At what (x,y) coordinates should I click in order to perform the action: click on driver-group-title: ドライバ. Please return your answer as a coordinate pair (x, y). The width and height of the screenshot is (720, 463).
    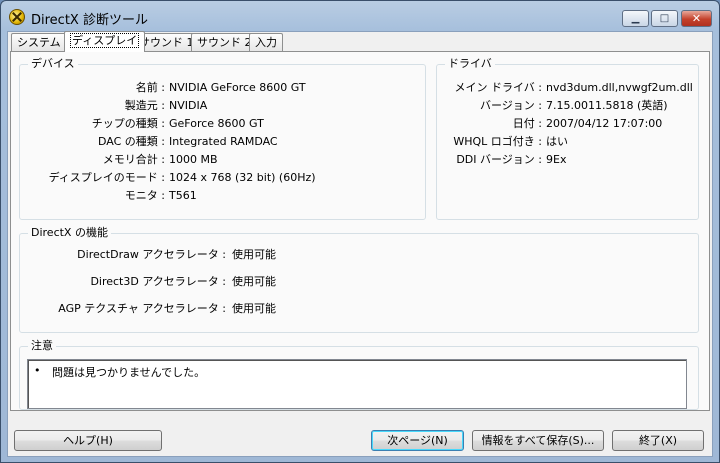
    Looking at the image, I should click on (470, 64).